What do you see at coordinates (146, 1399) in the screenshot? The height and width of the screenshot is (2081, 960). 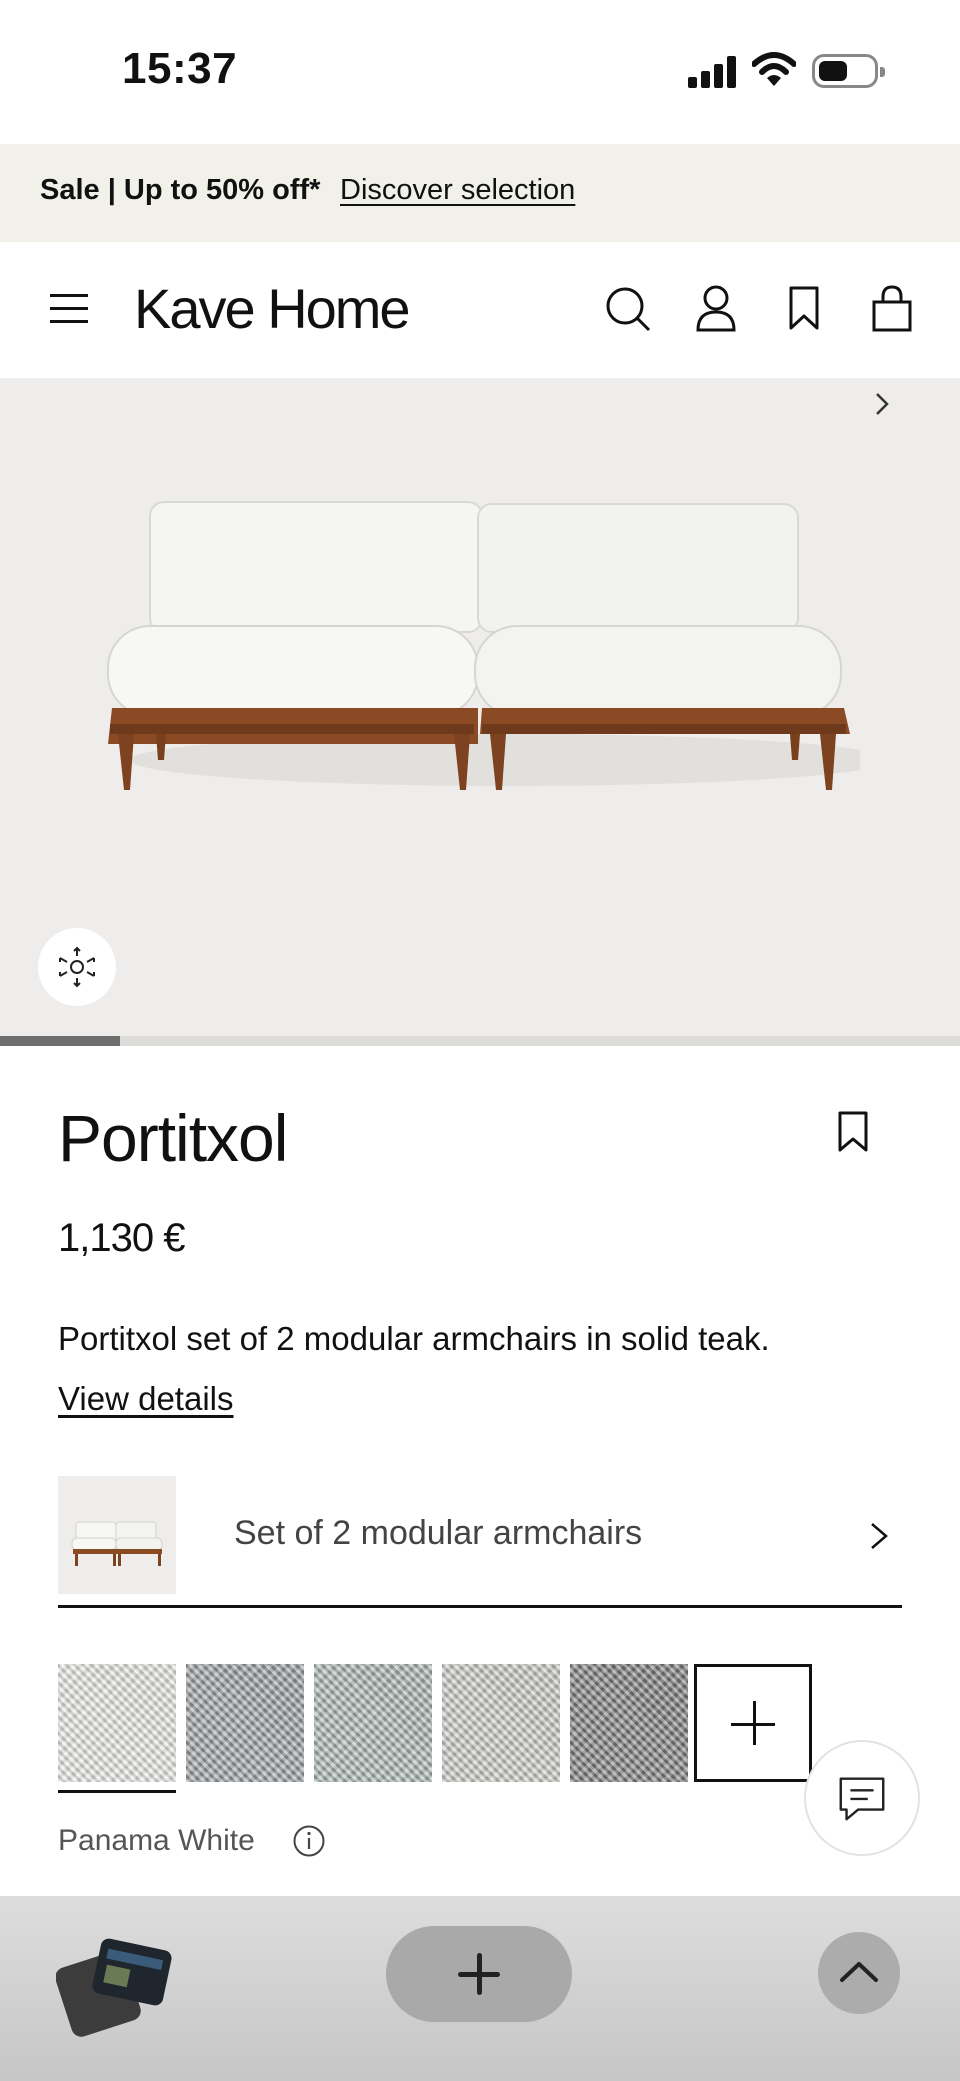 I see `view-details-link: View details` at bounding box center [146, 1399].